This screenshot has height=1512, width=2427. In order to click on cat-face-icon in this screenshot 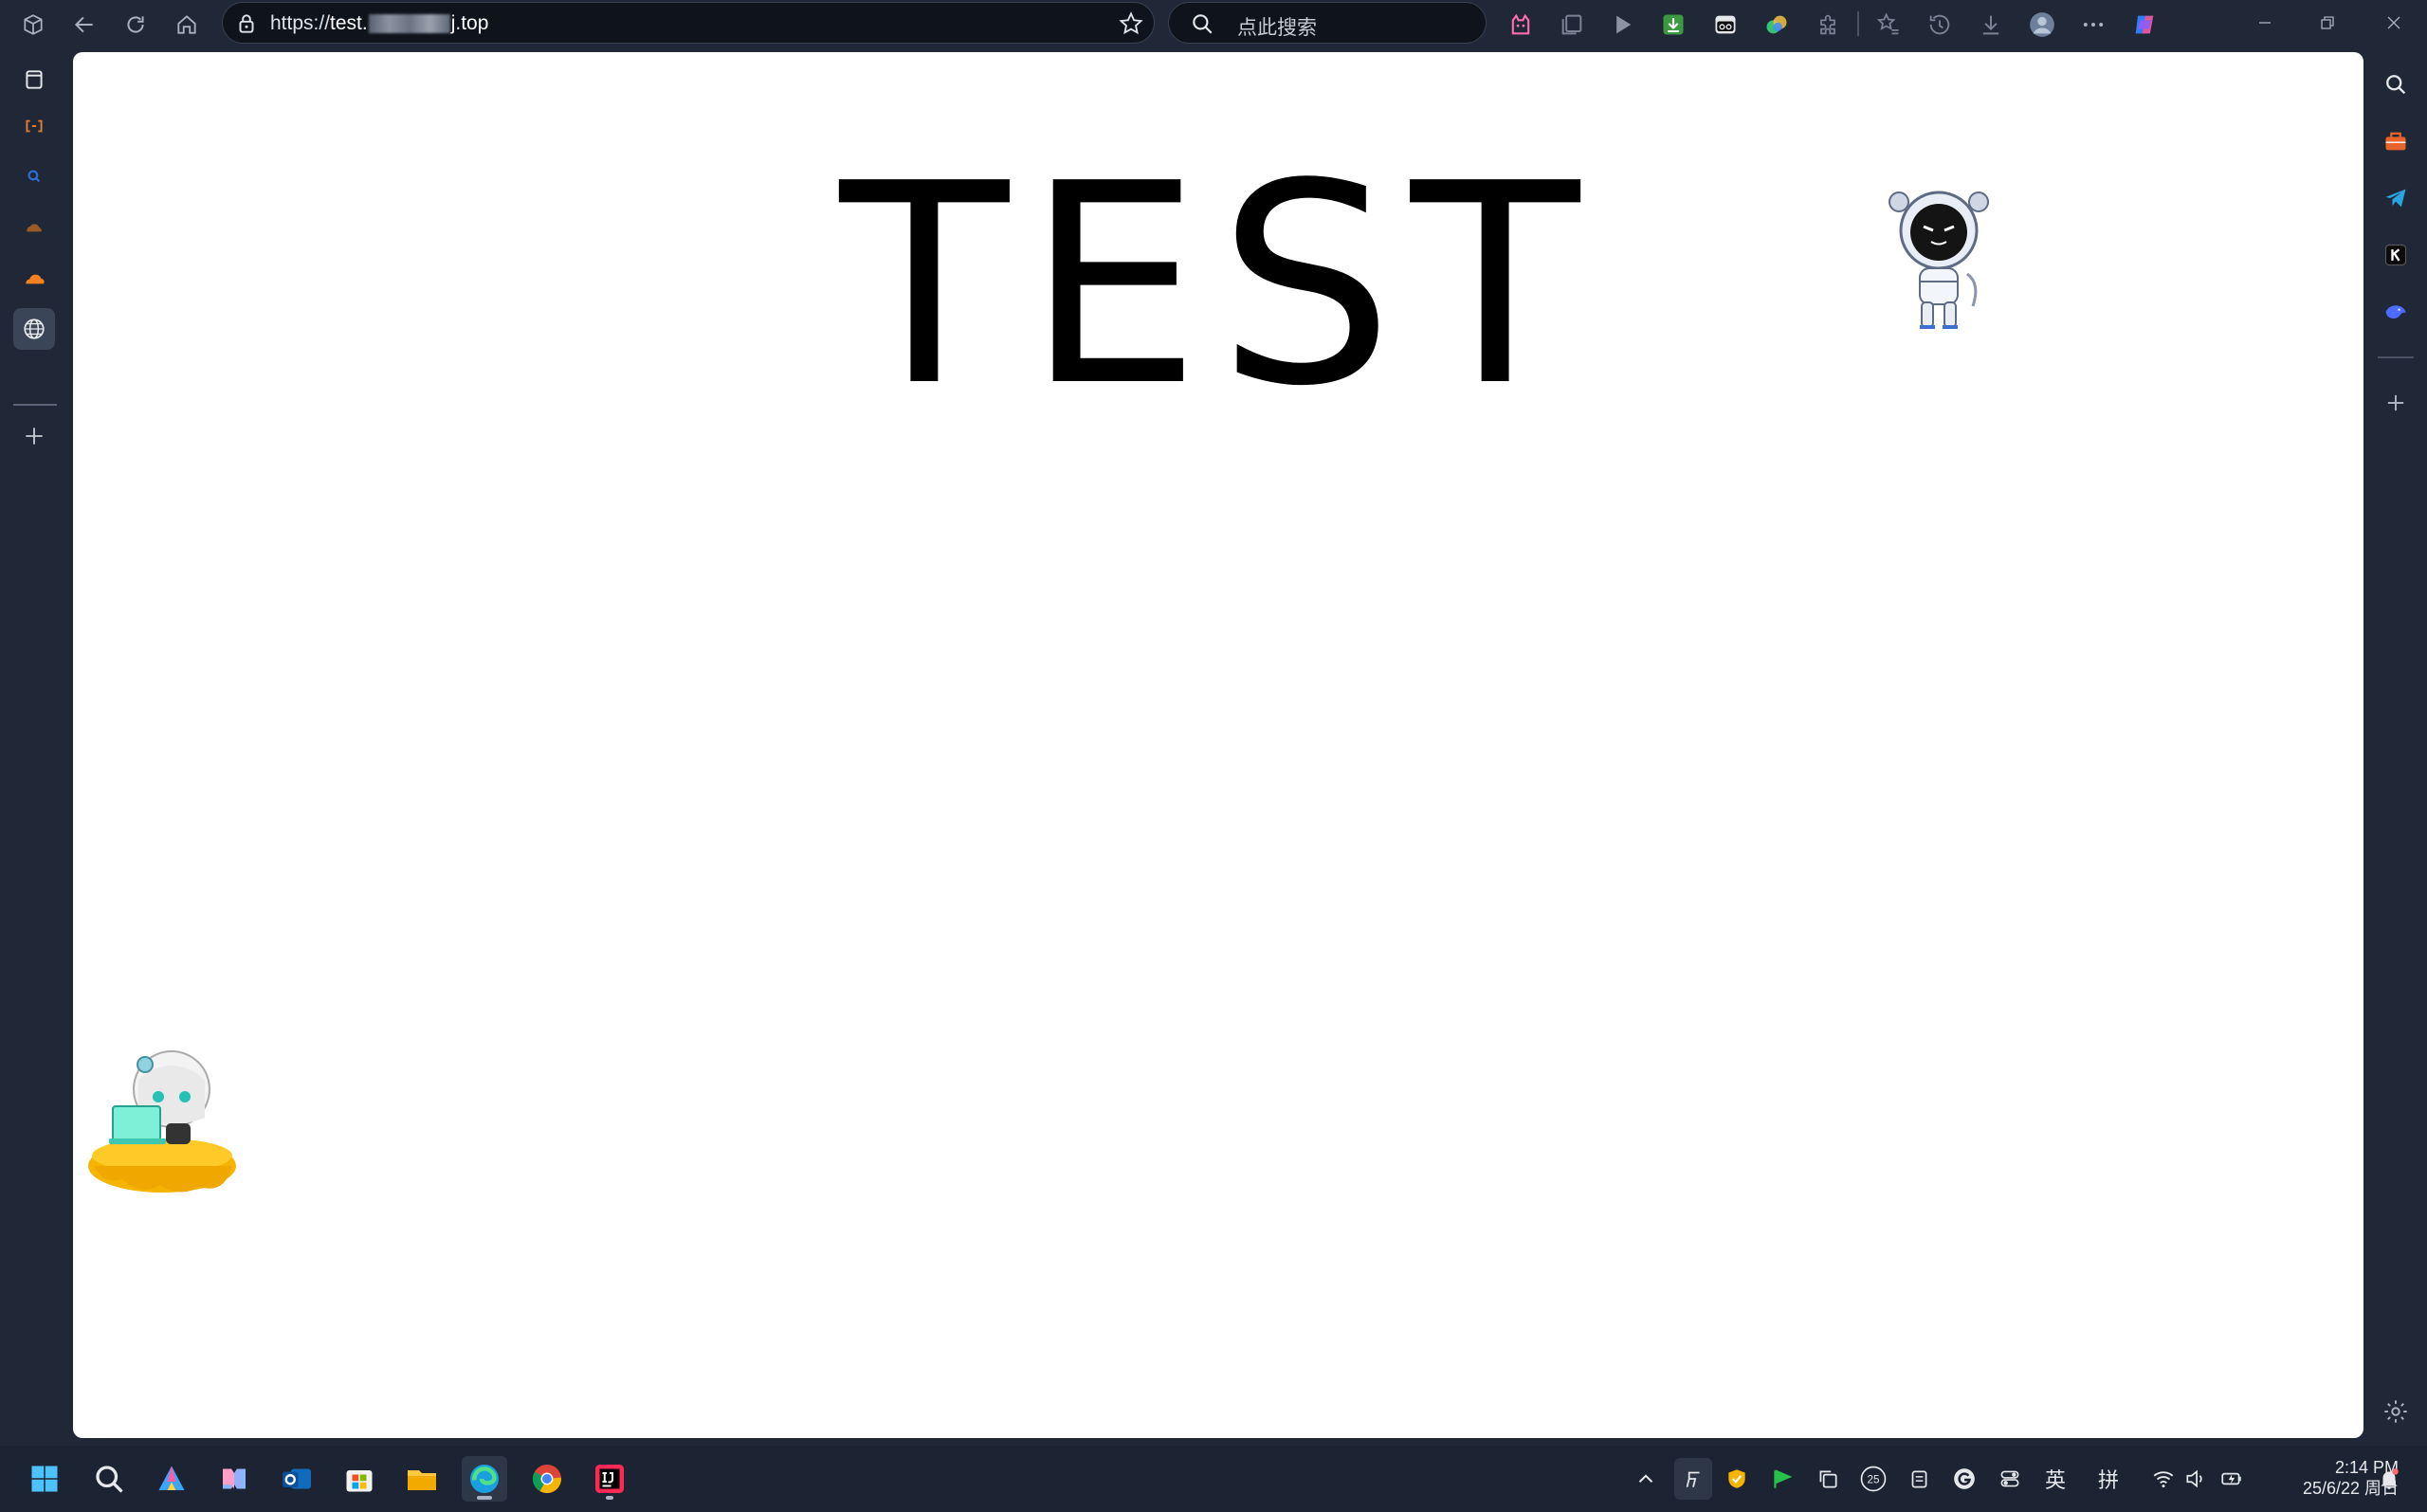, I will do `click(1520, 24)`.